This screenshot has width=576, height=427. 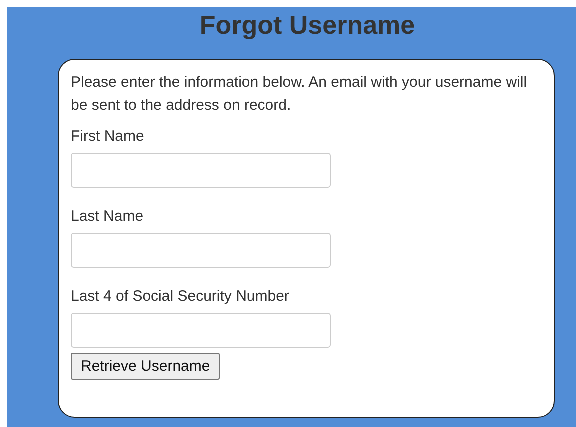 I want to click on instructions-text: Please enter the information below. An email with your username will be sent to the address on record., so click(x=299, y=94).